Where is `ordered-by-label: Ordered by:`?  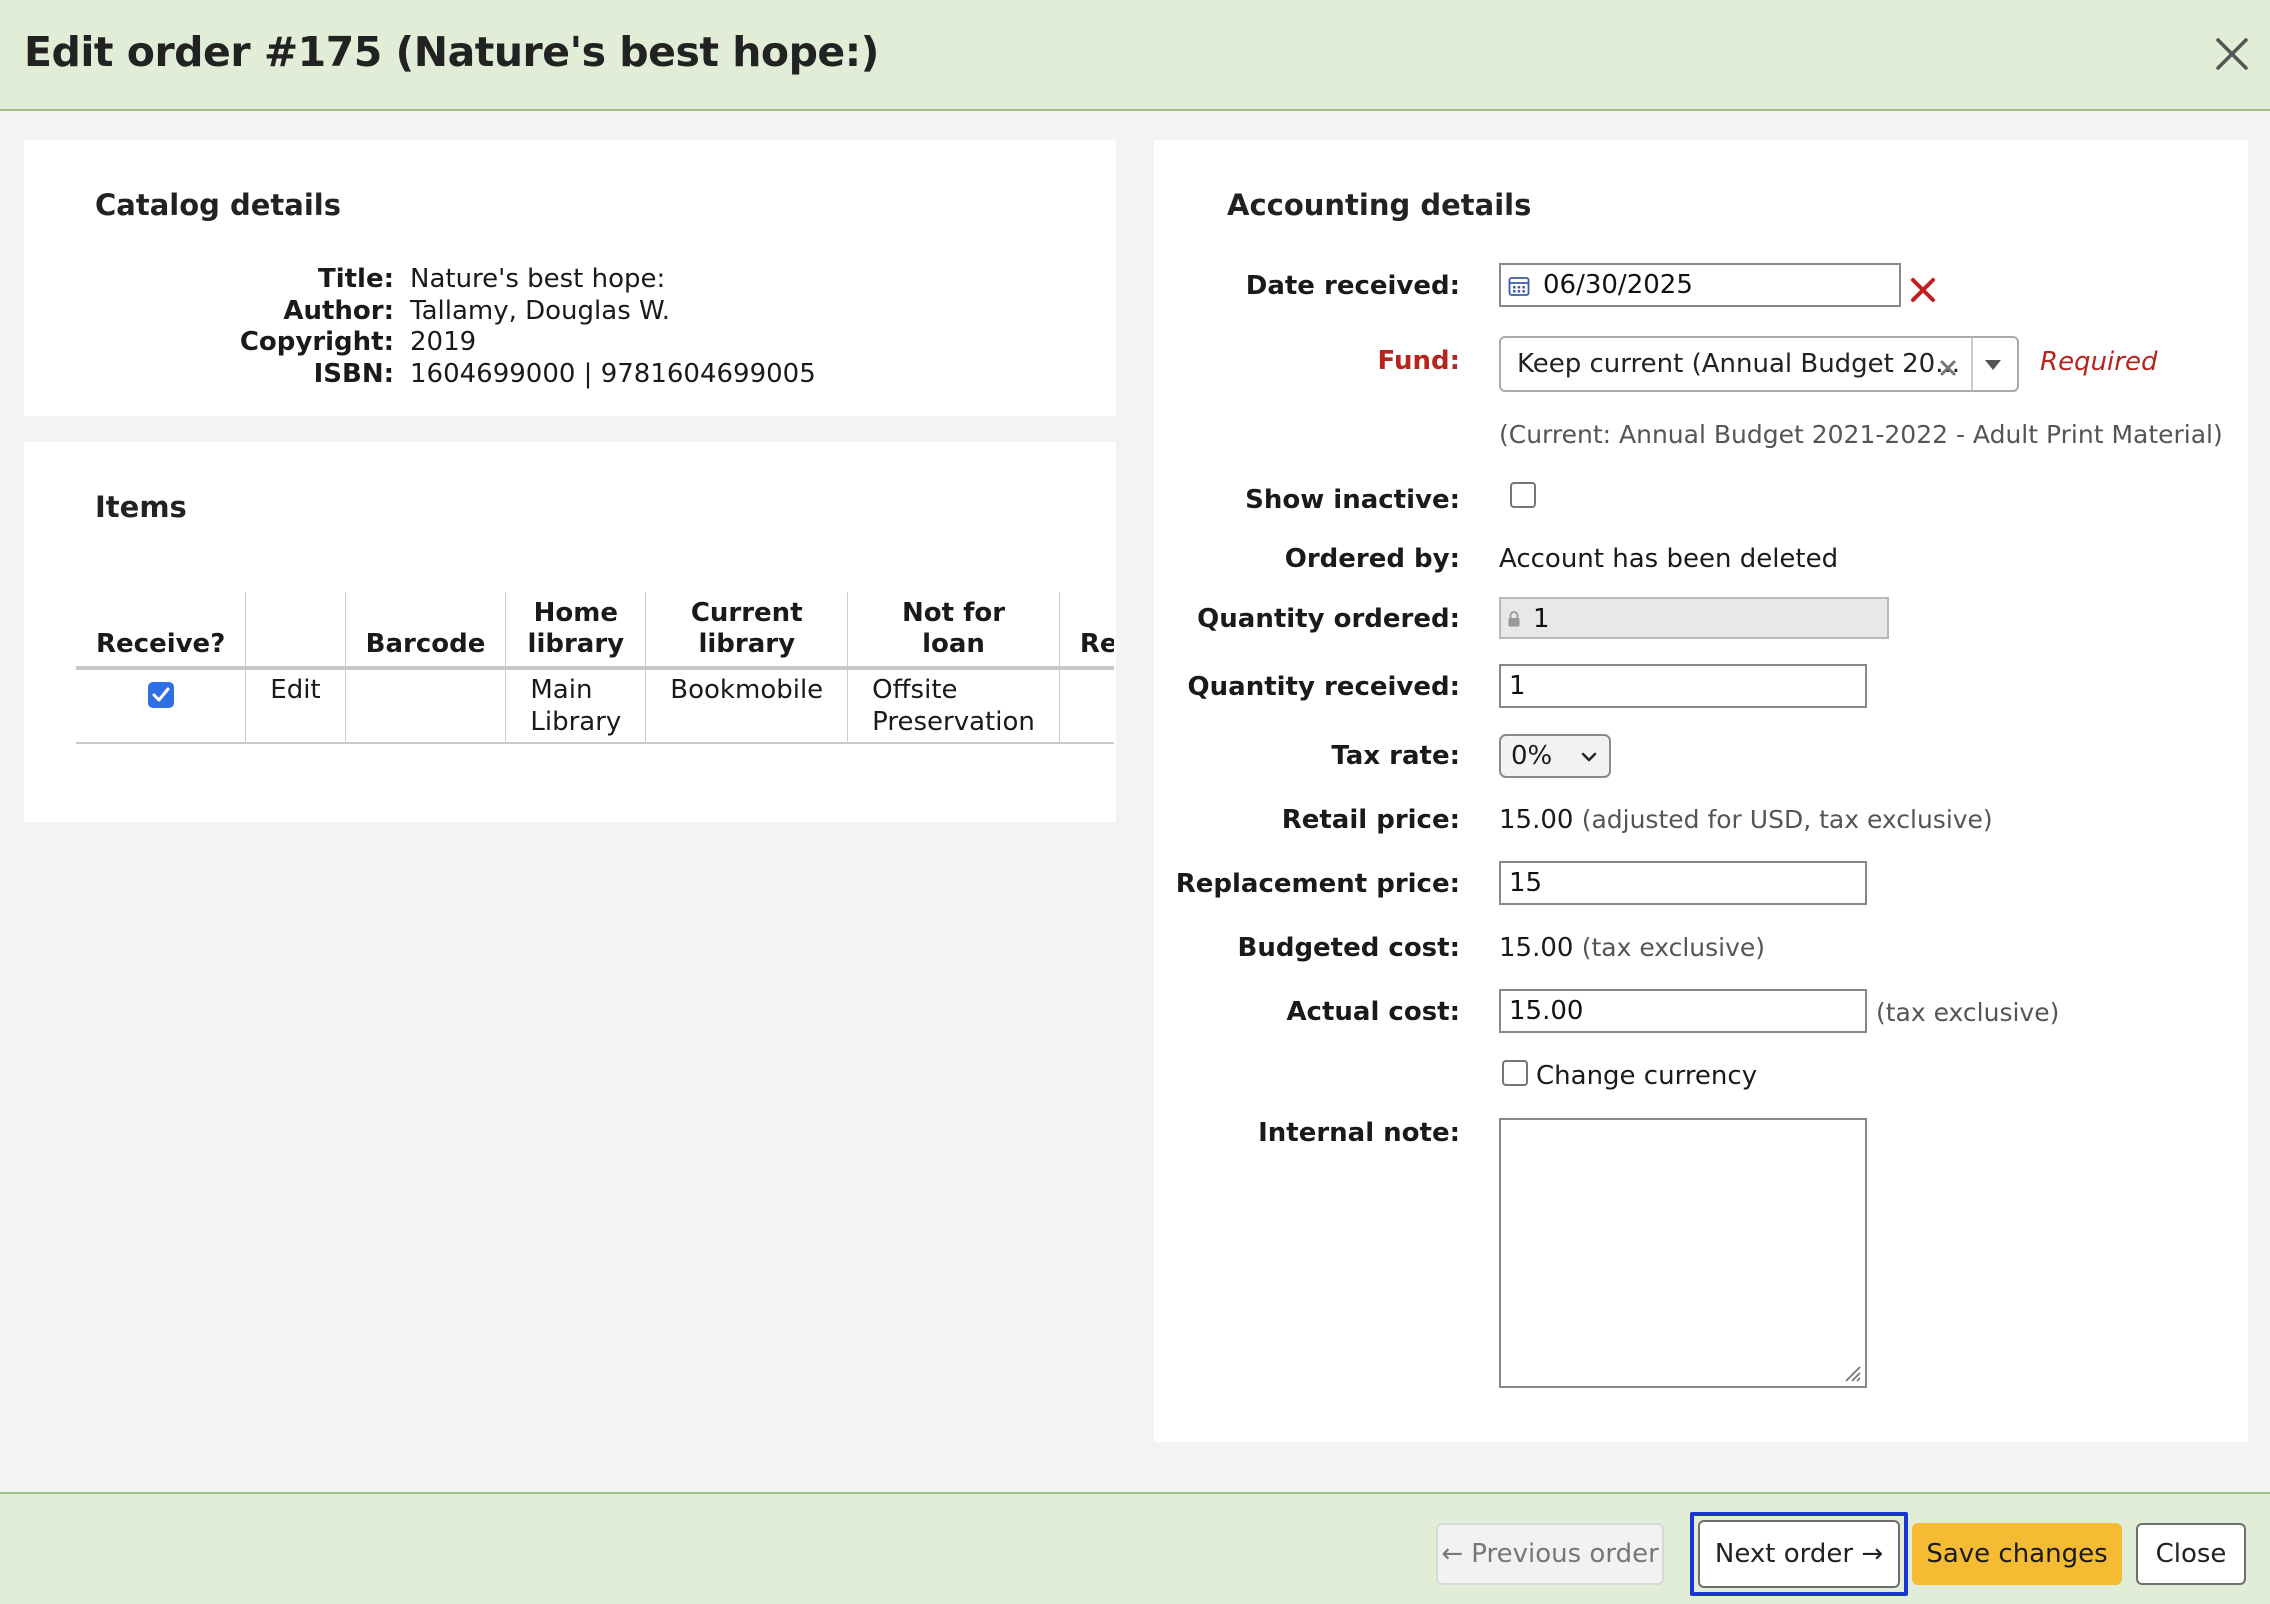
ordered-by-label: Ordered by: is located at coordinates (1372, 559).